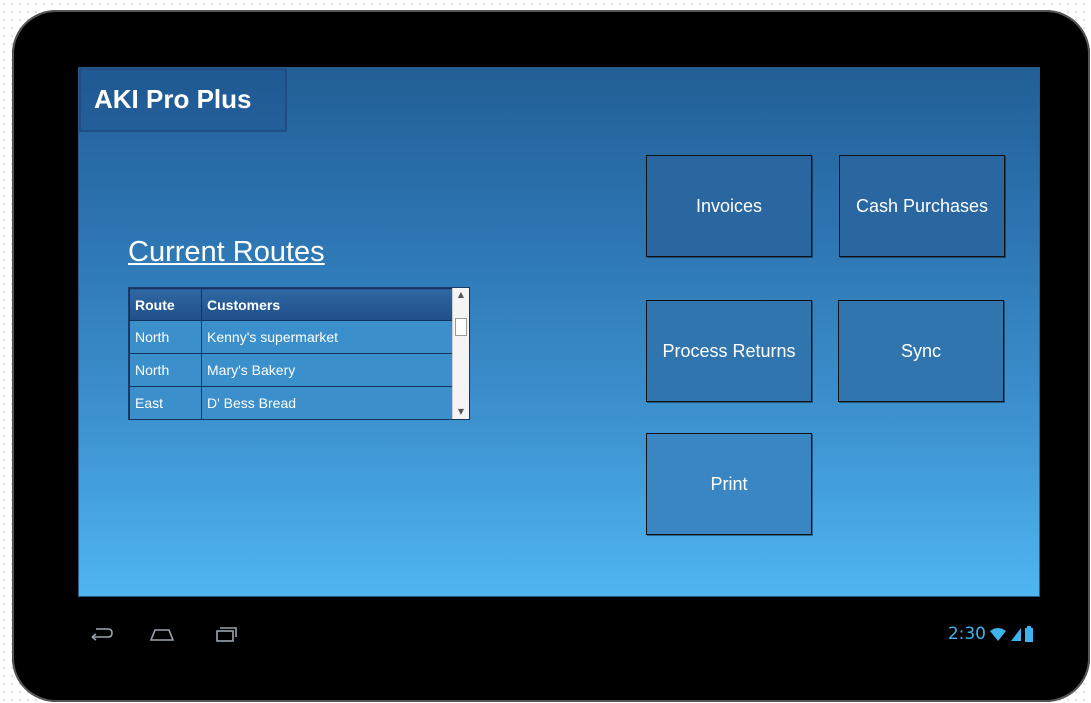 Image resolution: width=1091 pixels, height=703 pixels. What do you see at coordinates (165, 304) in the screenshot?
I see `column-header-route: Route` at bounding box center [165, 304].